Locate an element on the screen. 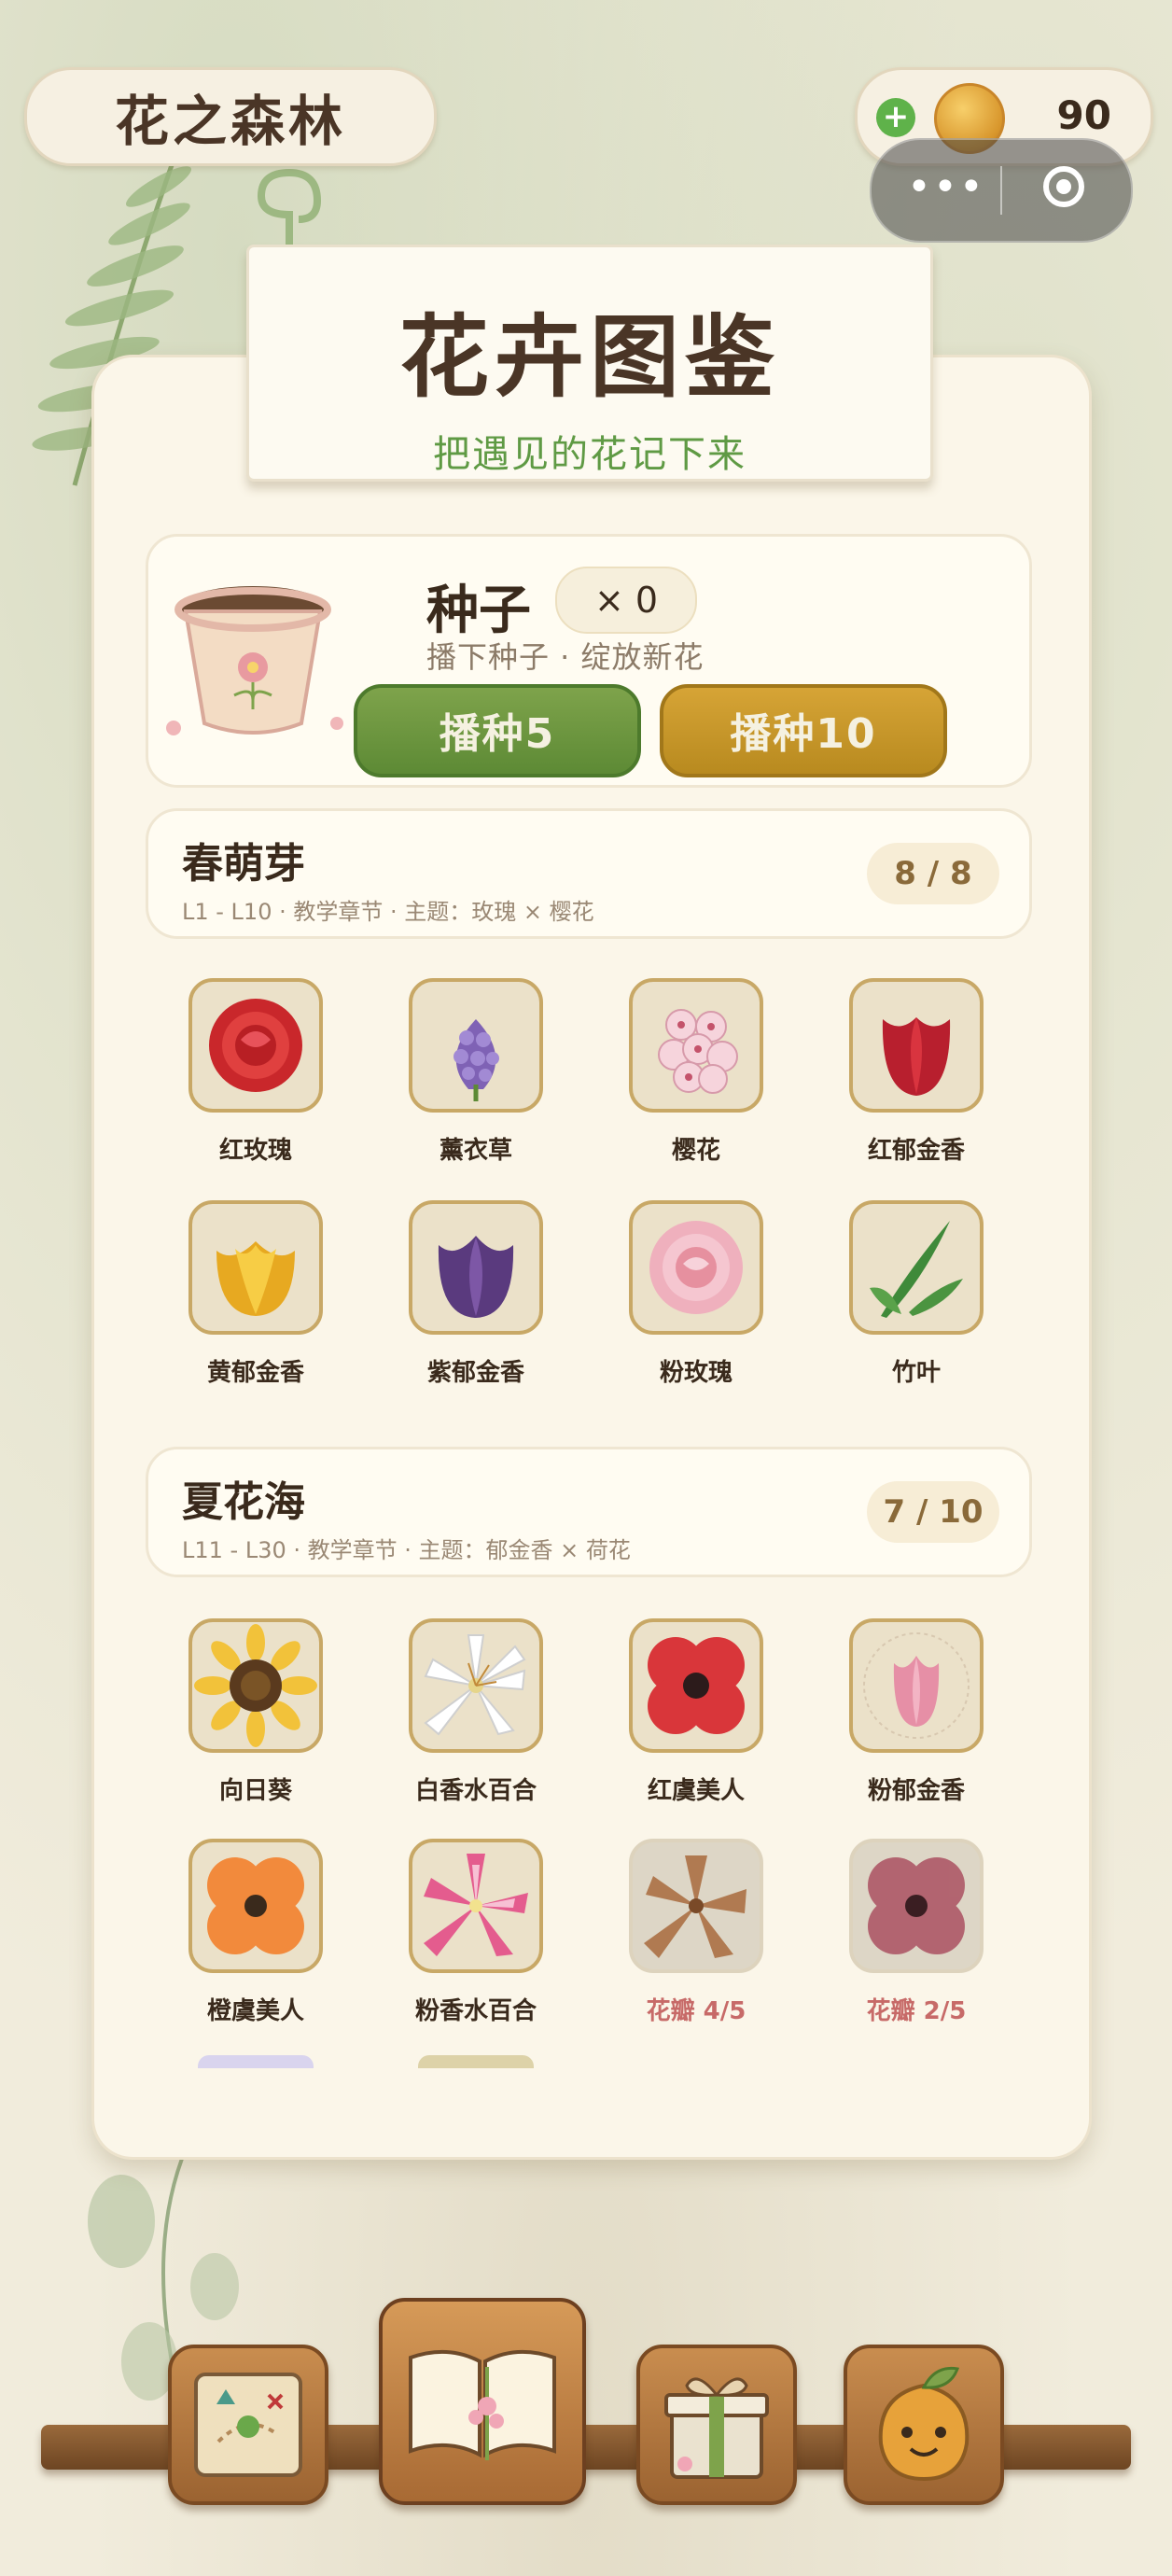  flower-label: 樱花 is located at coordinates (695, 1151).